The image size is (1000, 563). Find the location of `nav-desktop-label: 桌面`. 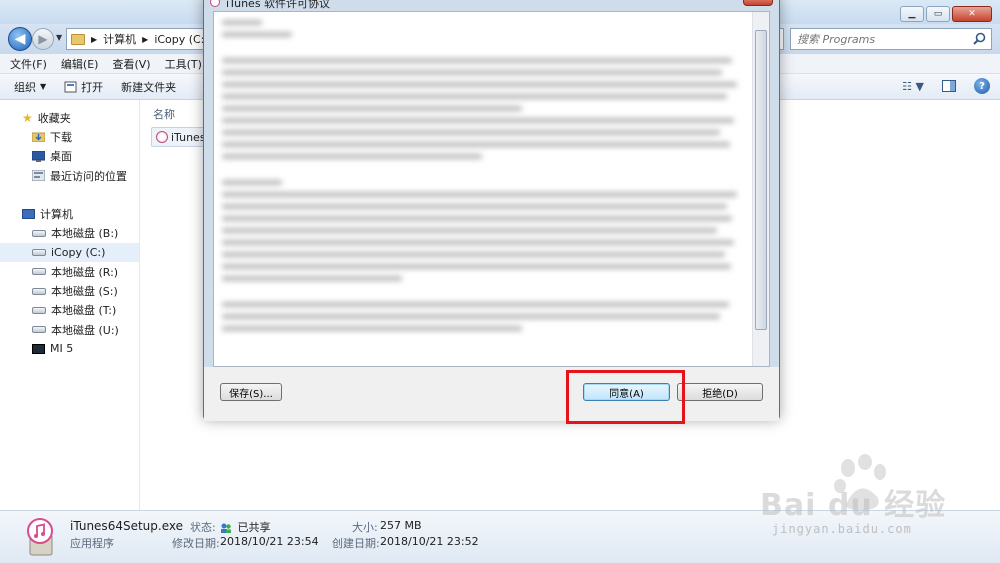

nav-desktop-label: 桌面 is located at coordinates (61, 157).